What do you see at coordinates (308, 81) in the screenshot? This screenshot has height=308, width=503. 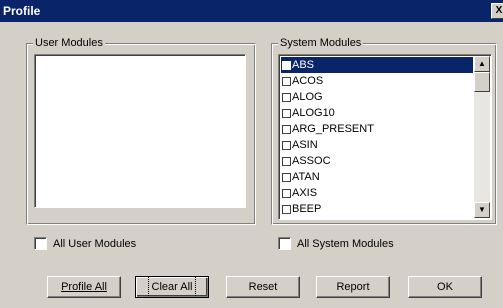 I see `list-item-label: ACOS` at bounding box center [308, 81].